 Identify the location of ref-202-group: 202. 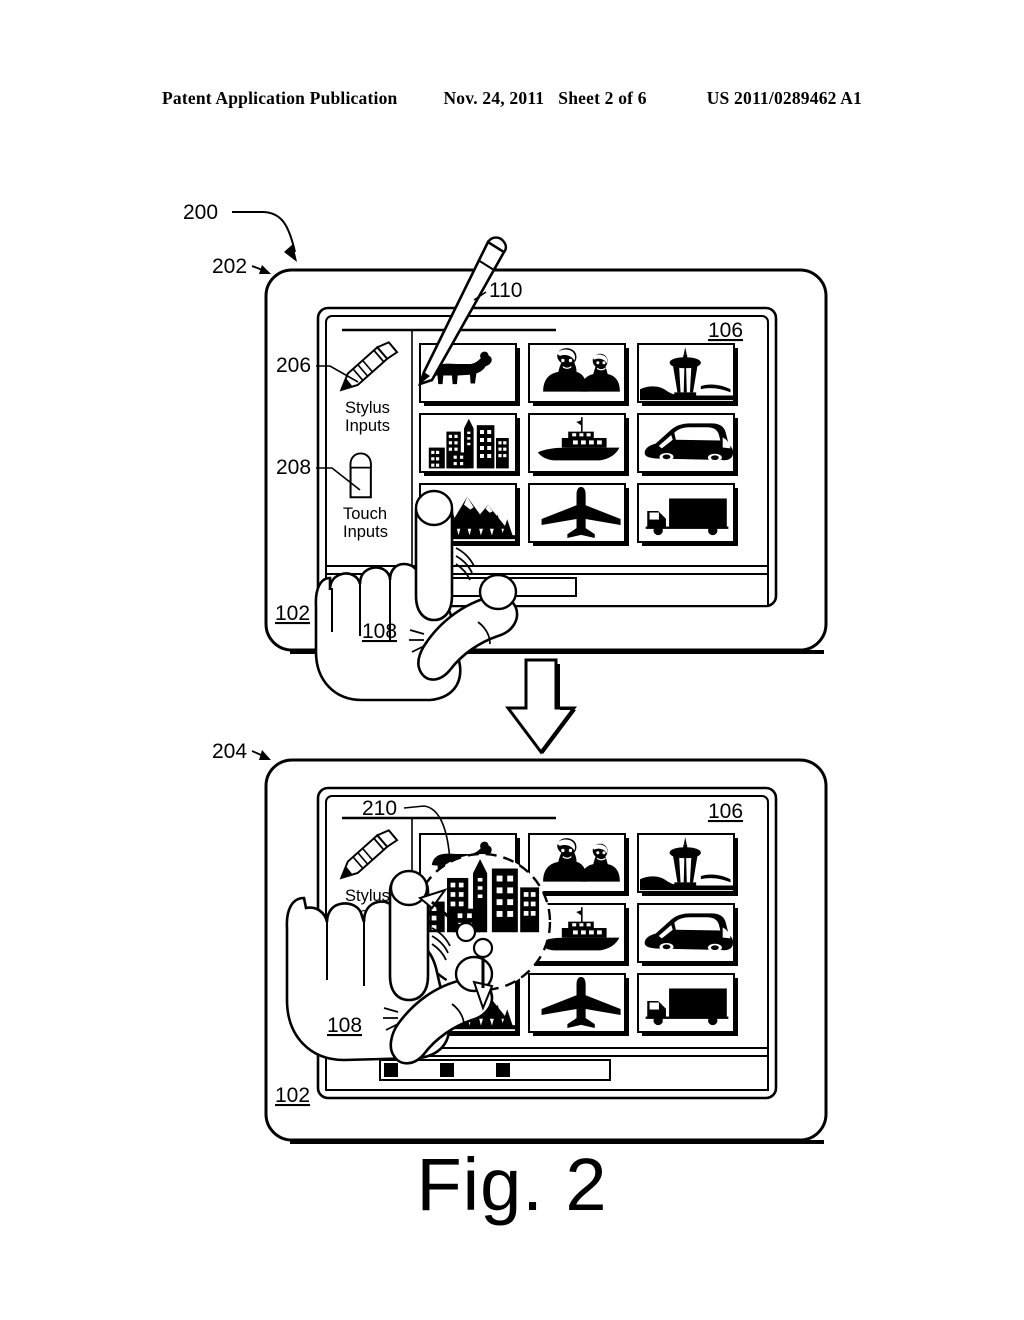
(241, 266).